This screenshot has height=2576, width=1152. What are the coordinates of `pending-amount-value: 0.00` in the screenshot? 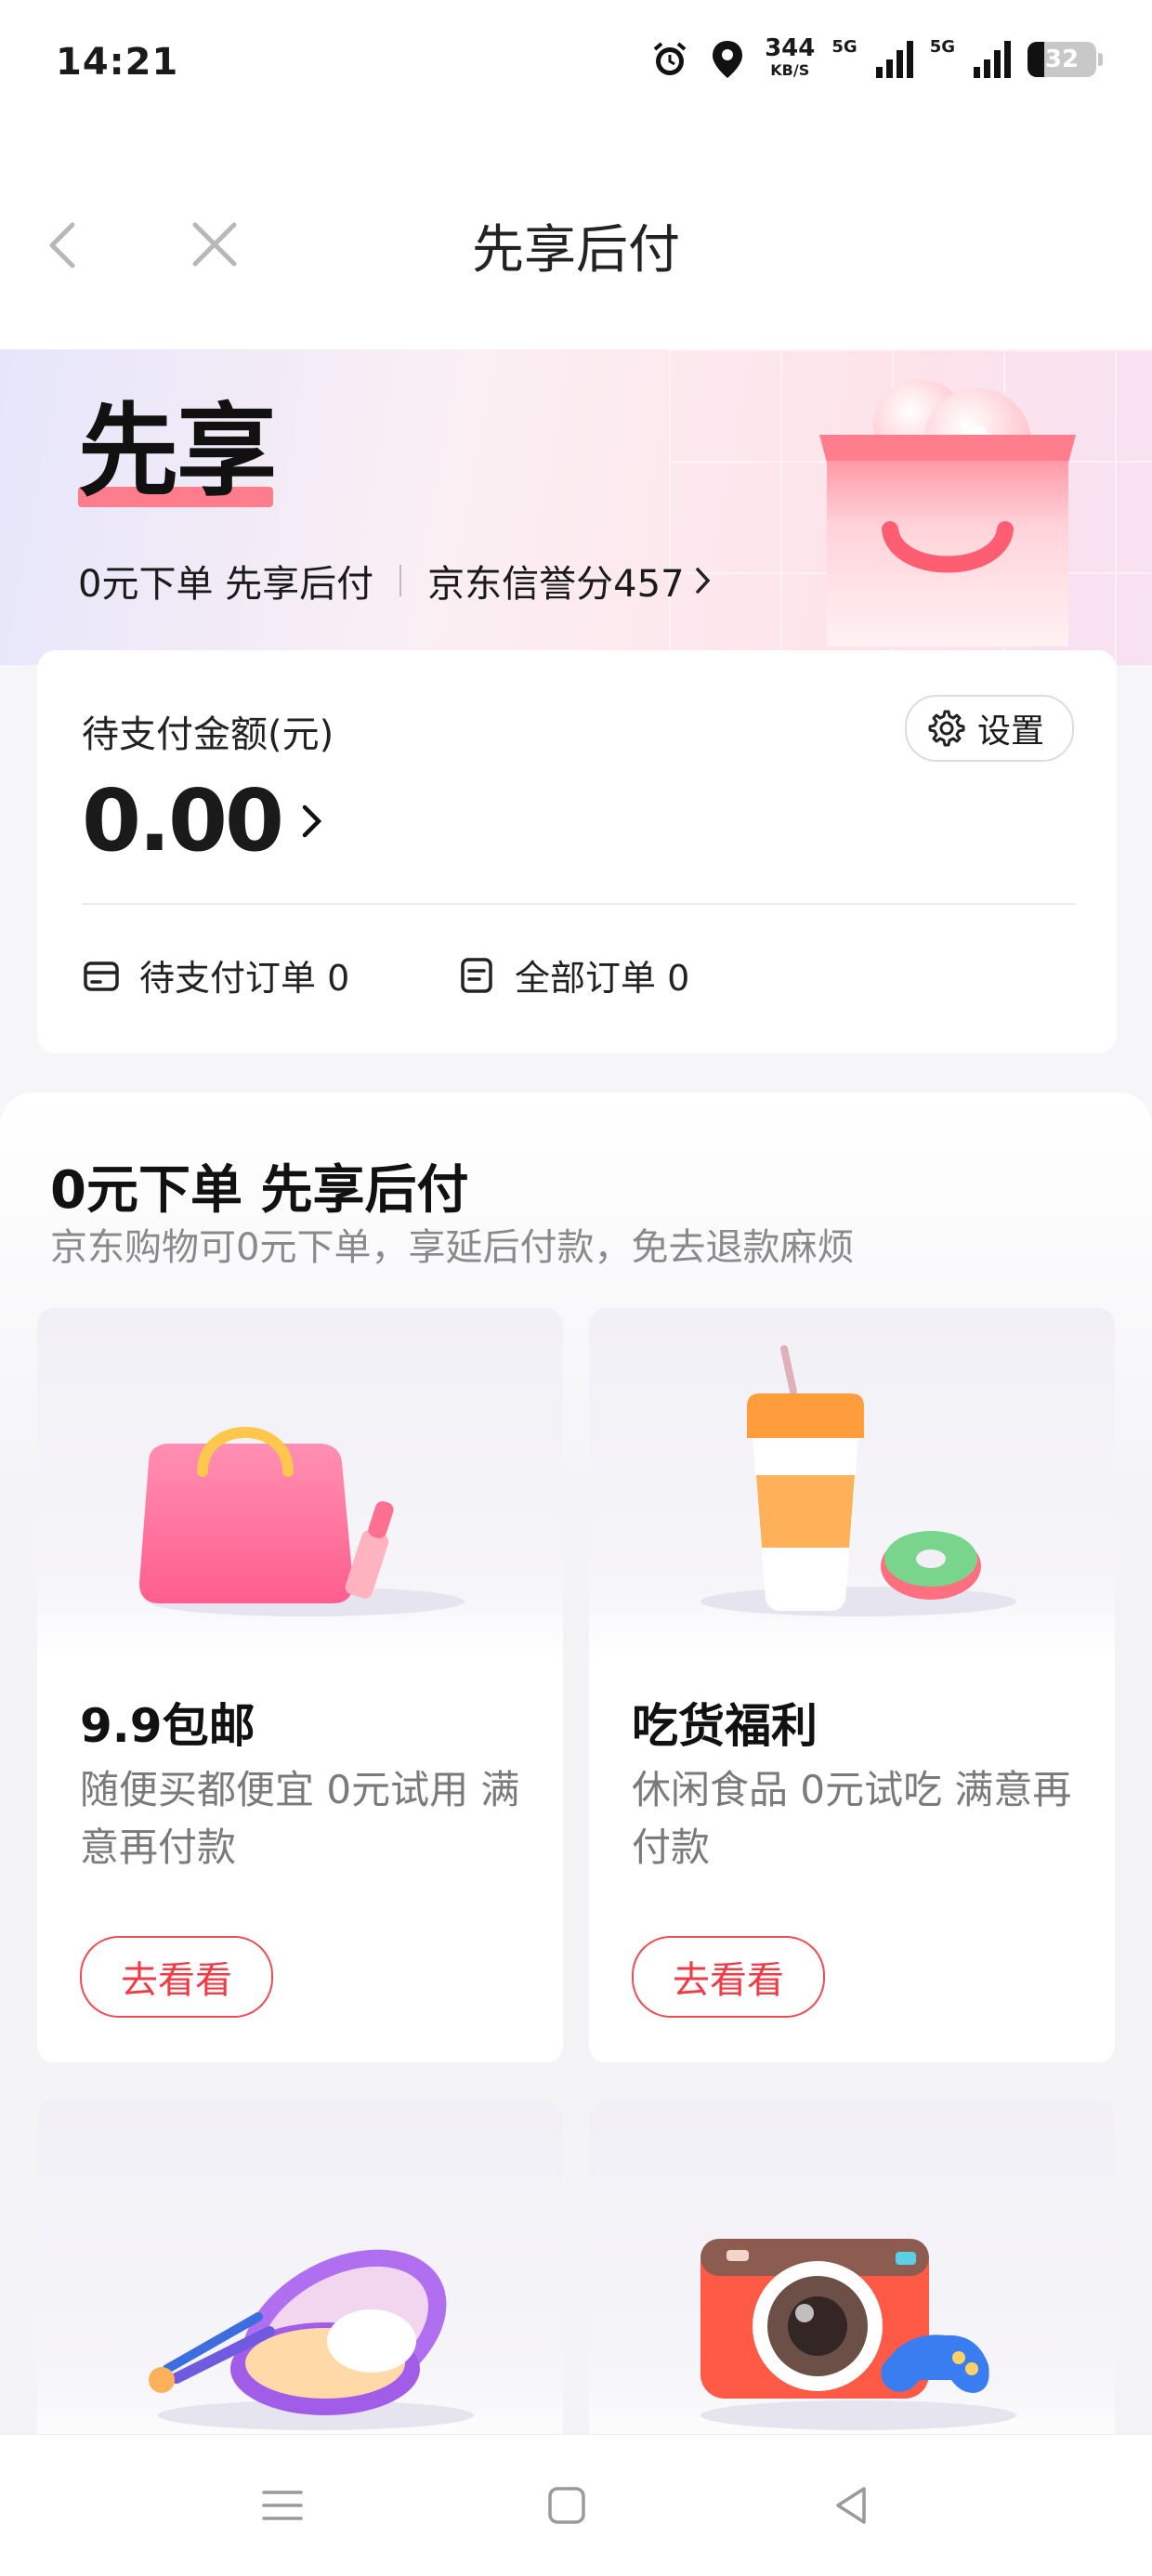 It's located at (183, 820).